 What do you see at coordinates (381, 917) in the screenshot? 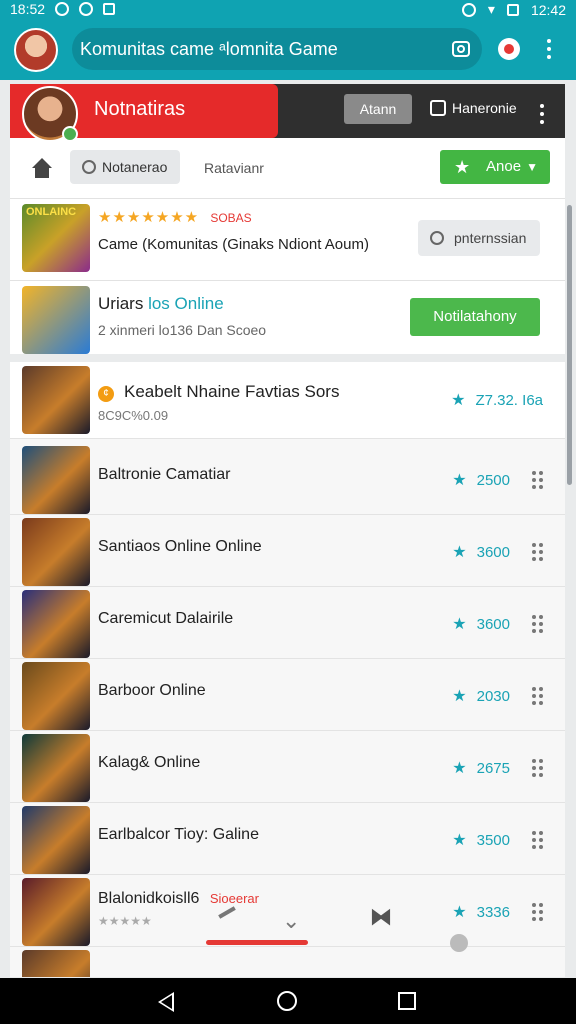
I see `overlay-icon: ⧓` at bounding box center [381, 917].